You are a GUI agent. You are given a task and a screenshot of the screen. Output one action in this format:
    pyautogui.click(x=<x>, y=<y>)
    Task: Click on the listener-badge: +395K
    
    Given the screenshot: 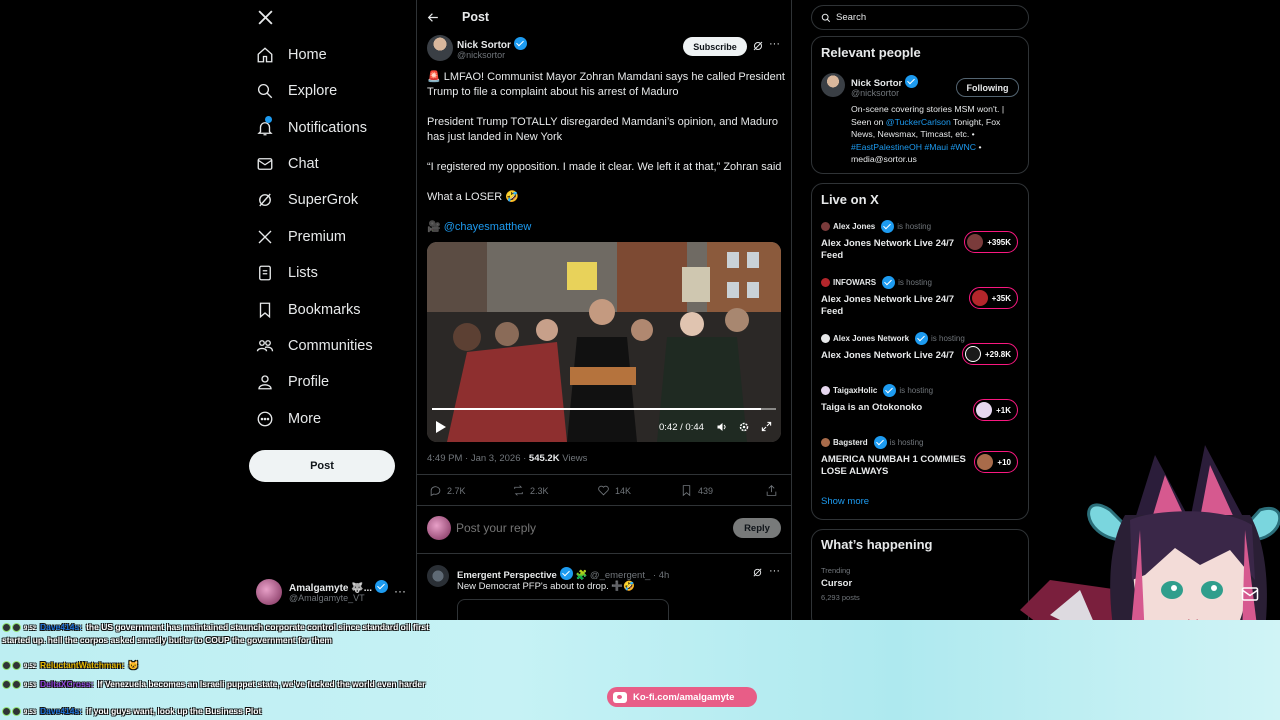 What is the action you would take?
    pyautogui.click(x=991, y=242)
    